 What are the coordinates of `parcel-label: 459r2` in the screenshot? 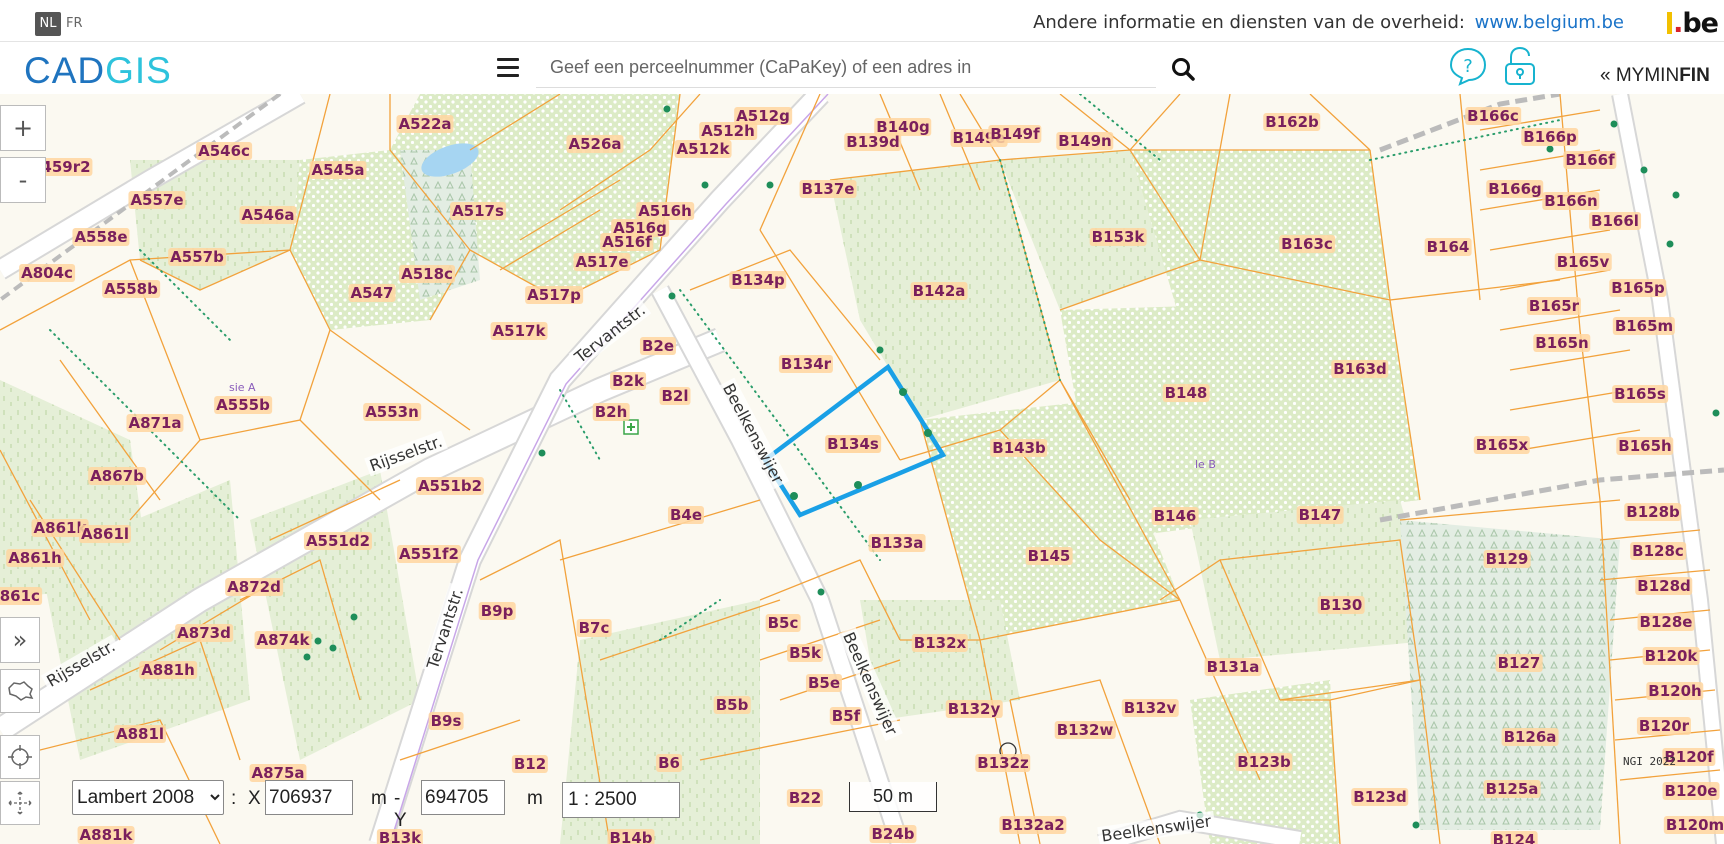 It's located at (66, 167).